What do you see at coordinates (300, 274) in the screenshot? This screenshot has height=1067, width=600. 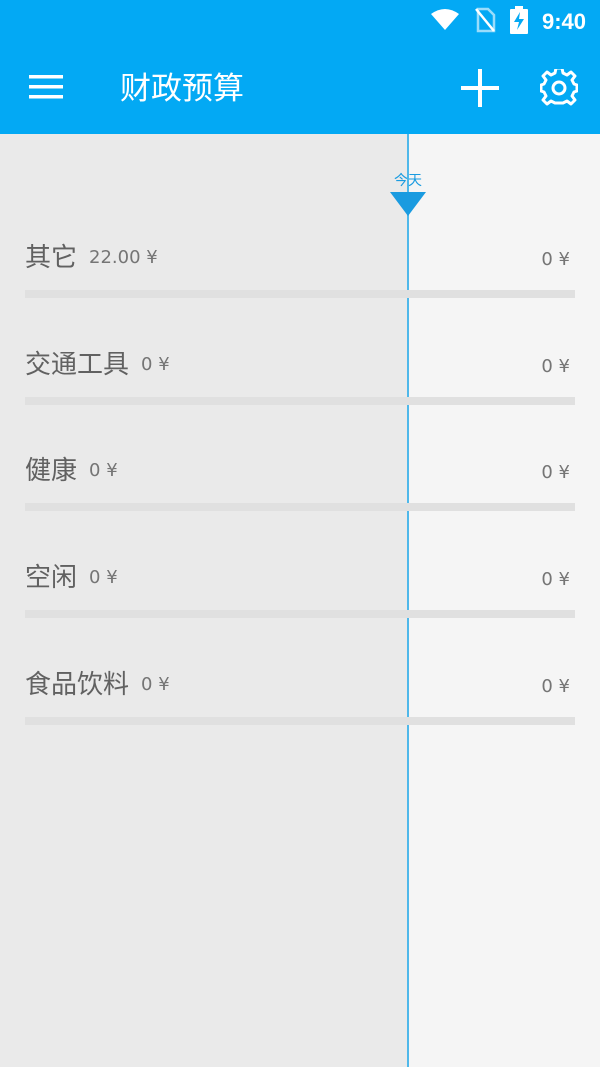 I see `category-item-other: 其它 22.00 ¥ 0 ¥` at bounding box center [300, 274].